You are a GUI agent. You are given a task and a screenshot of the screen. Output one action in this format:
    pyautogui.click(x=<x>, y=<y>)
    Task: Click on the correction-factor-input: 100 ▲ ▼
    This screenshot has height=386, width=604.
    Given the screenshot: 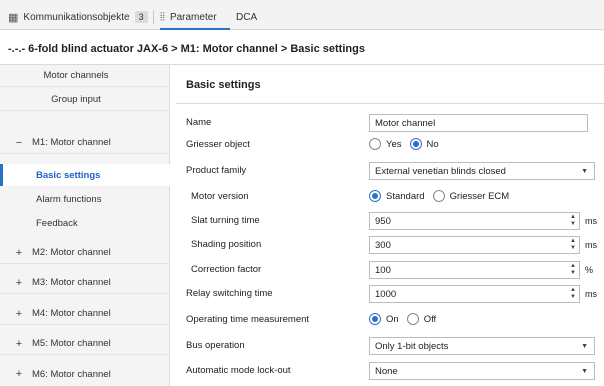 What is the action you would take?
    pyautogui.click(x=474, y=270)
    